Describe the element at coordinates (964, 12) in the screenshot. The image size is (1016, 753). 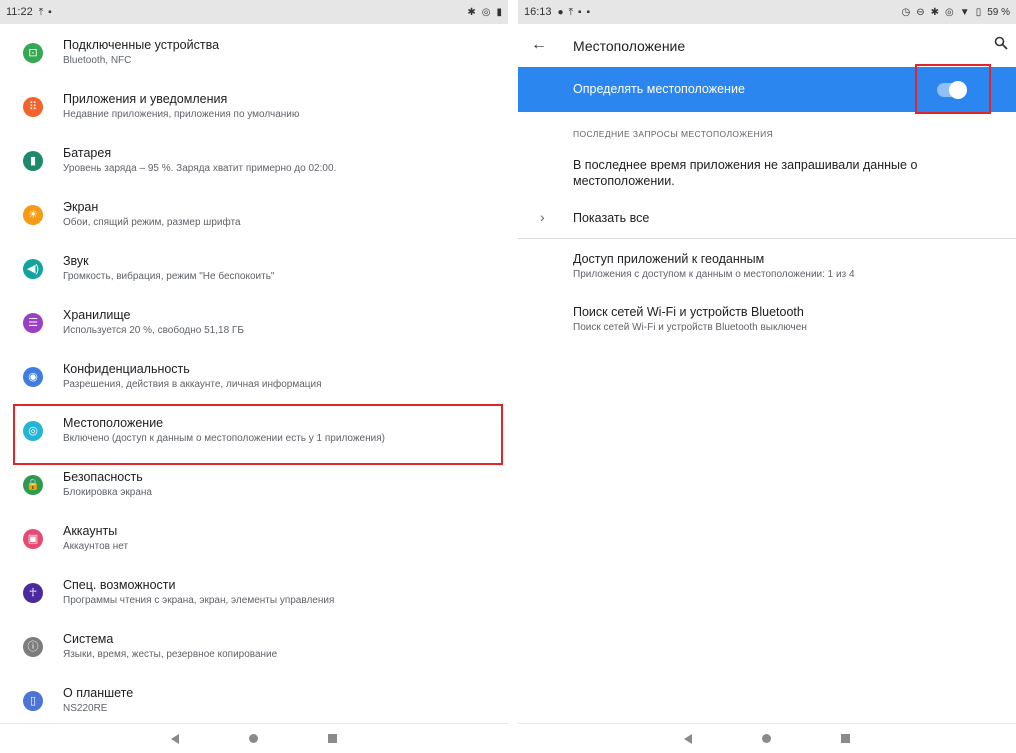
I see `wifi-icon: ▼` at that location.